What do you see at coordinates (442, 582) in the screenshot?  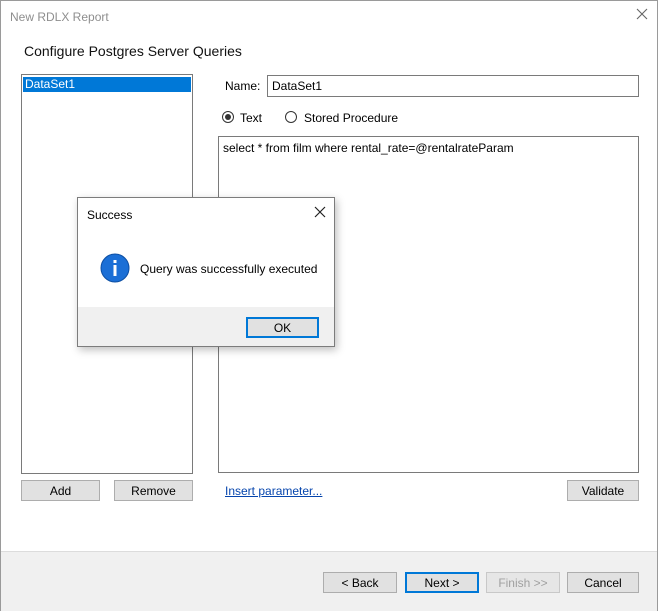 I see `next-button: Next >` at bounding box center [442, 582].